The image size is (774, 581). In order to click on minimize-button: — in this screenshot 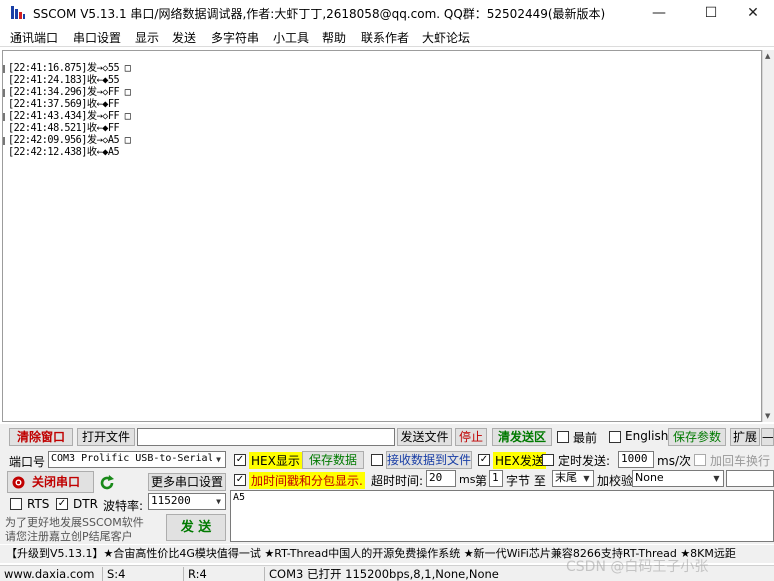, I will do `click(659, 13)`.